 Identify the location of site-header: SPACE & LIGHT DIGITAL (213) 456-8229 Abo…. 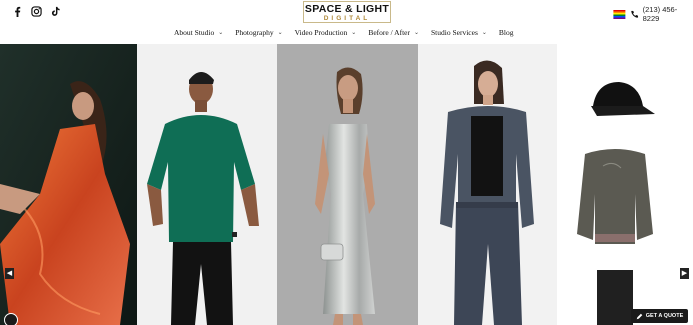
(346, 22).